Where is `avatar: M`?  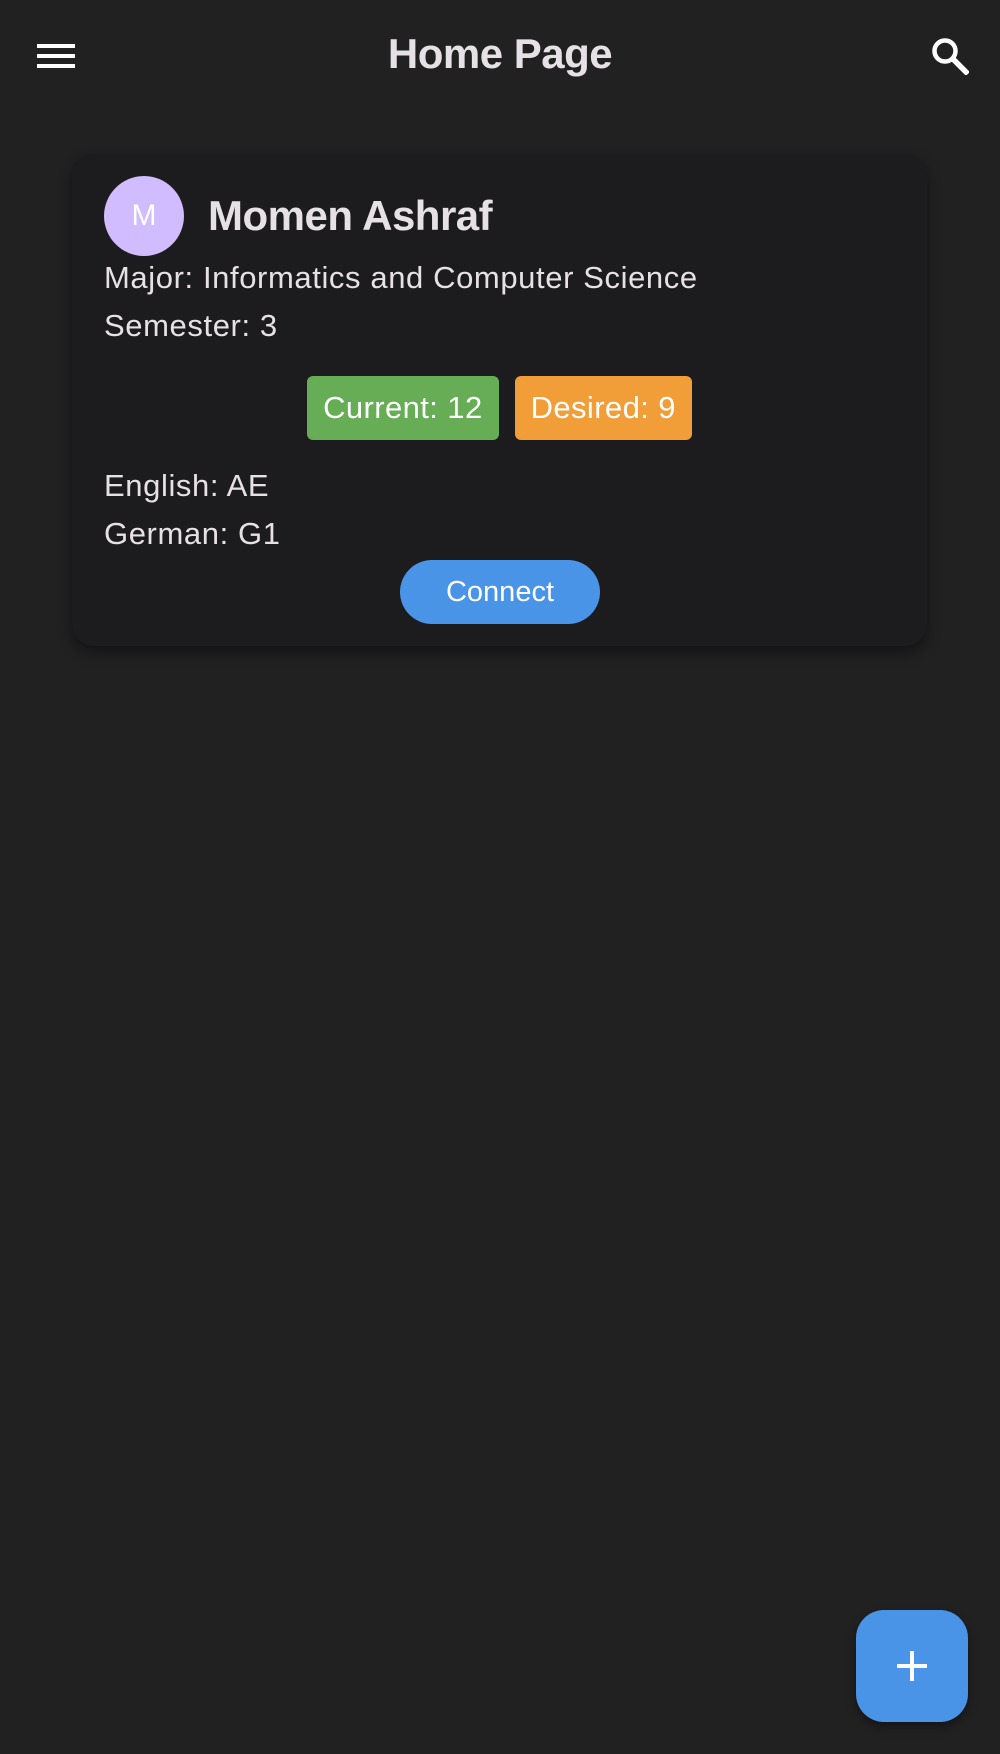 avatar: M is located at coordinates (144, 216).